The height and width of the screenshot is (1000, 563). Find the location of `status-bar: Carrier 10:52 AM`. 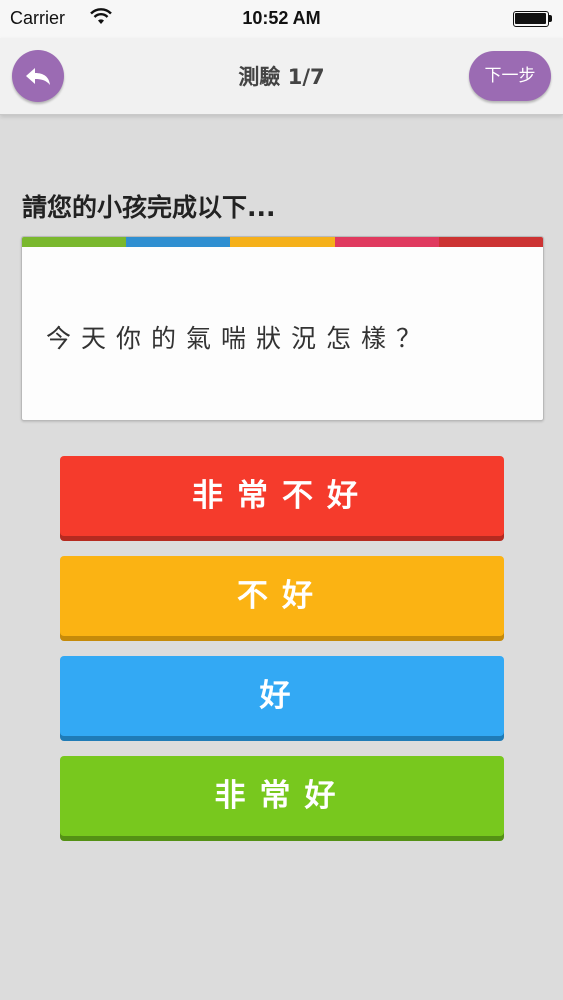

status-bar: Carrier 10:52 AM is located at coordinates (281, 19).